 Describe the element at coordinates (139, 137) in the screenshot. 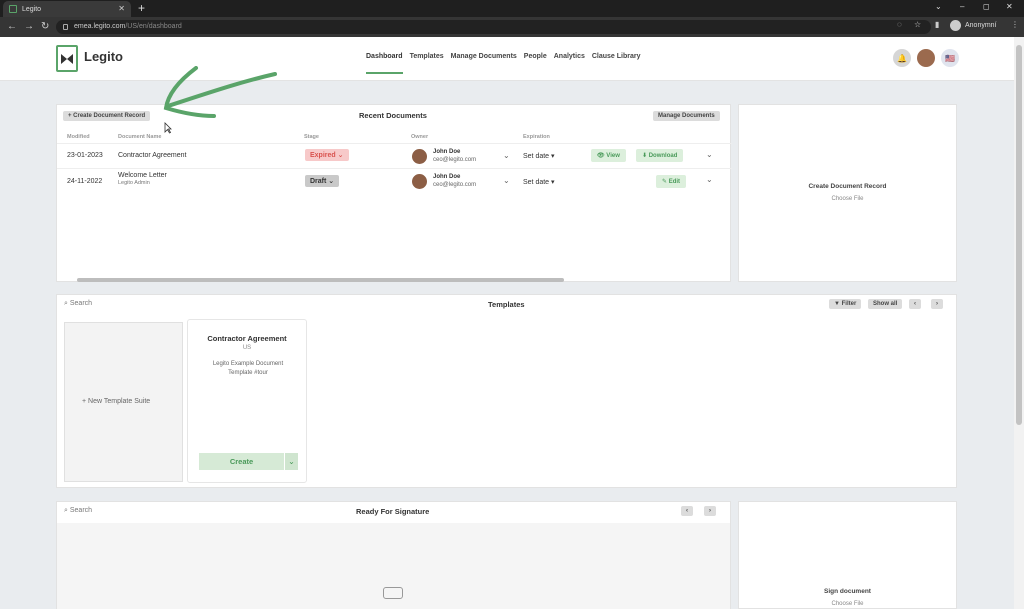

I see `col-document-name: Document Name` at that location.